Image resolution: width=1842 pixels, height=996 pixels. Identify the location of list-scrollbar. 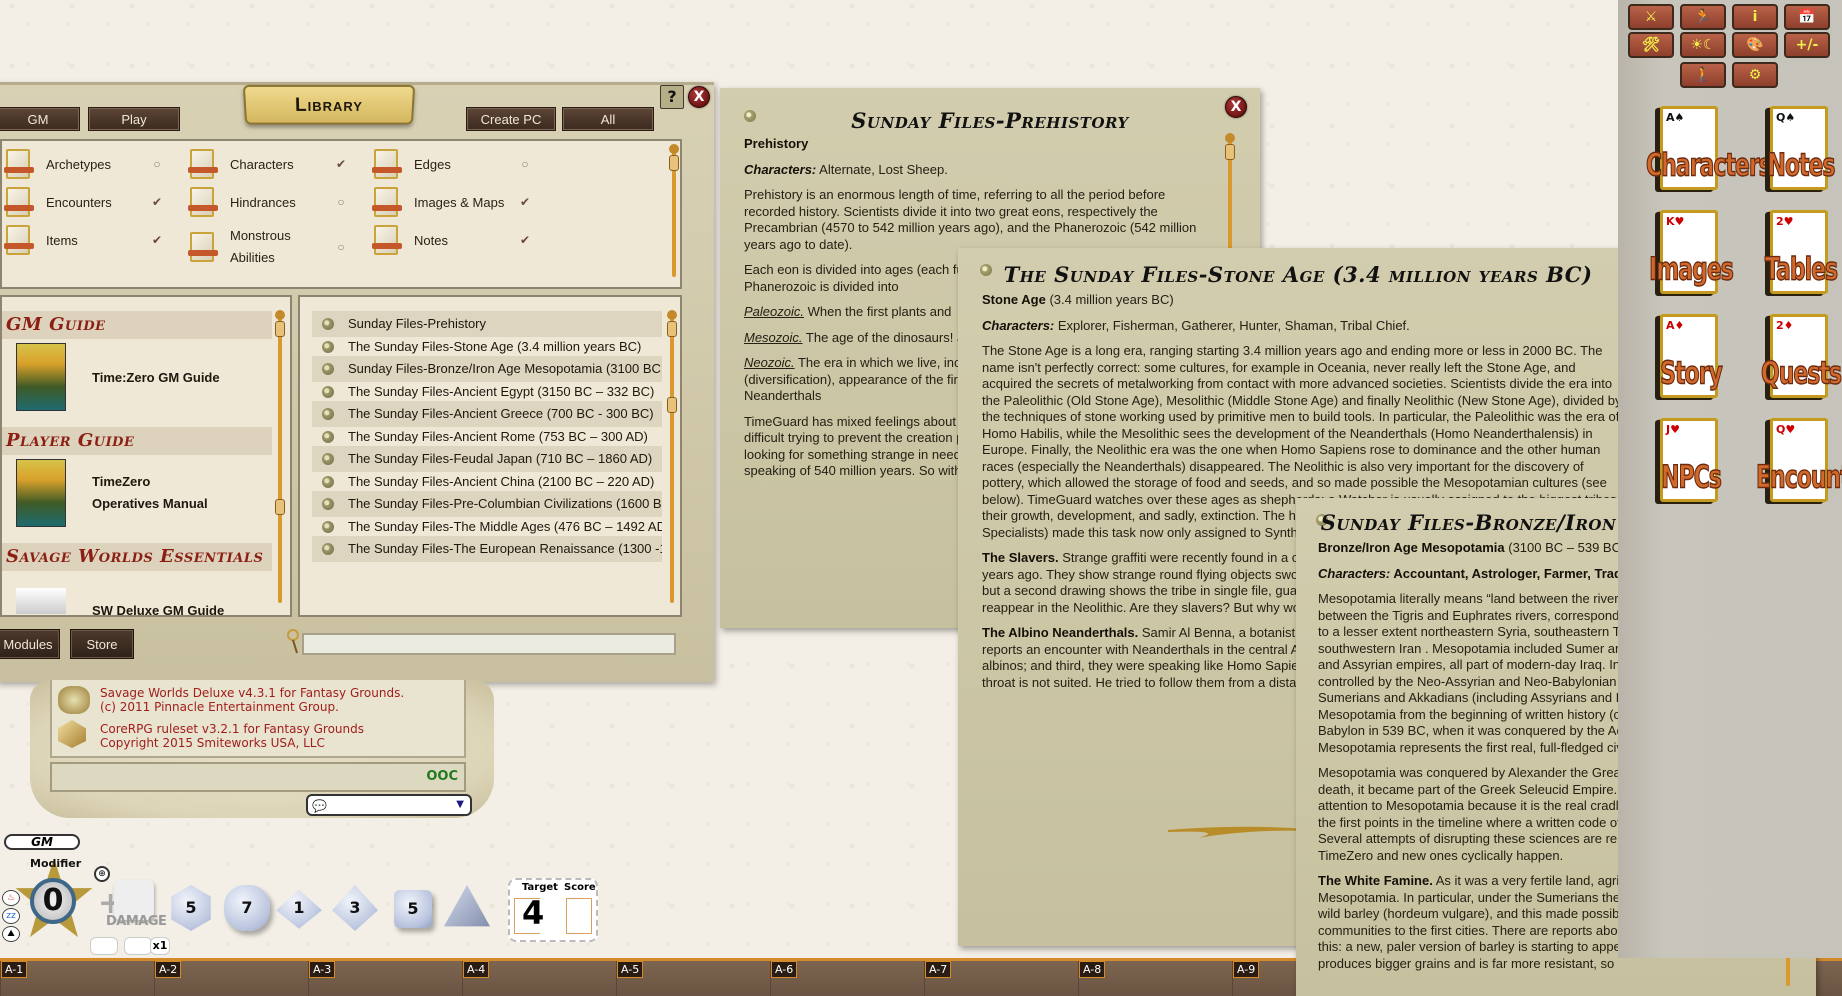
(672, 456).